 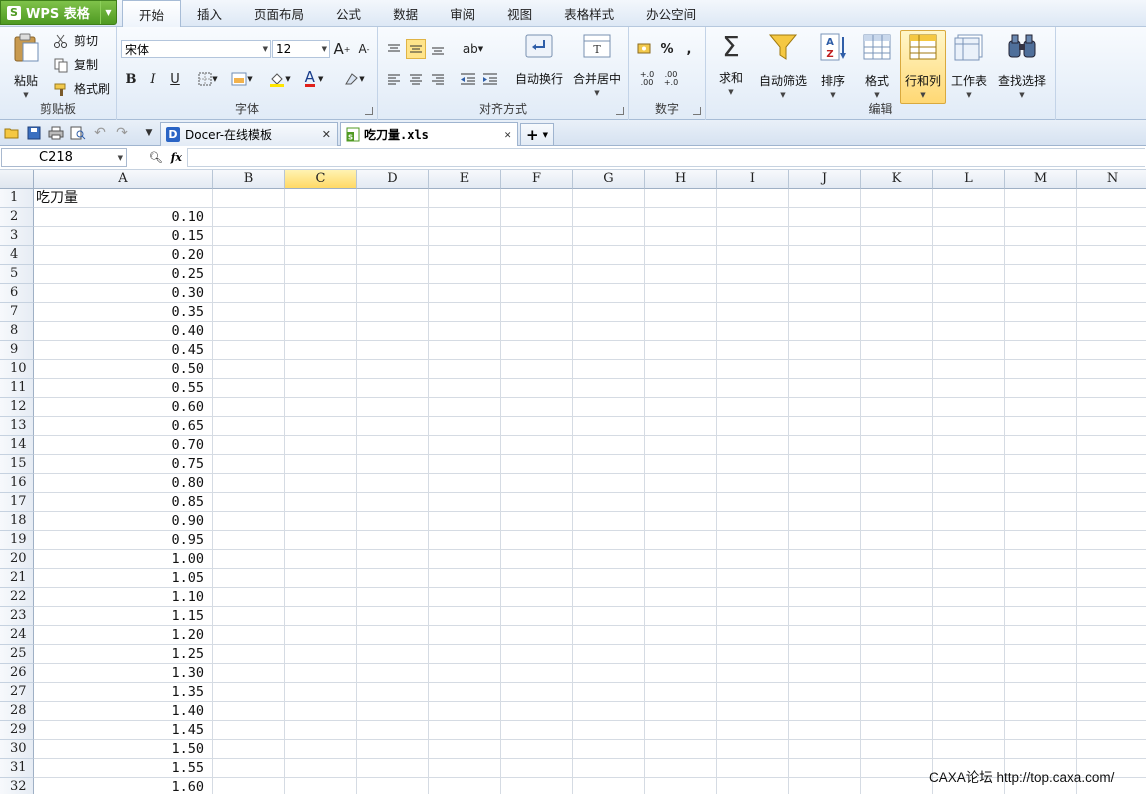 I want to click on cell-a: 0.20, so click(x=121, y=255).